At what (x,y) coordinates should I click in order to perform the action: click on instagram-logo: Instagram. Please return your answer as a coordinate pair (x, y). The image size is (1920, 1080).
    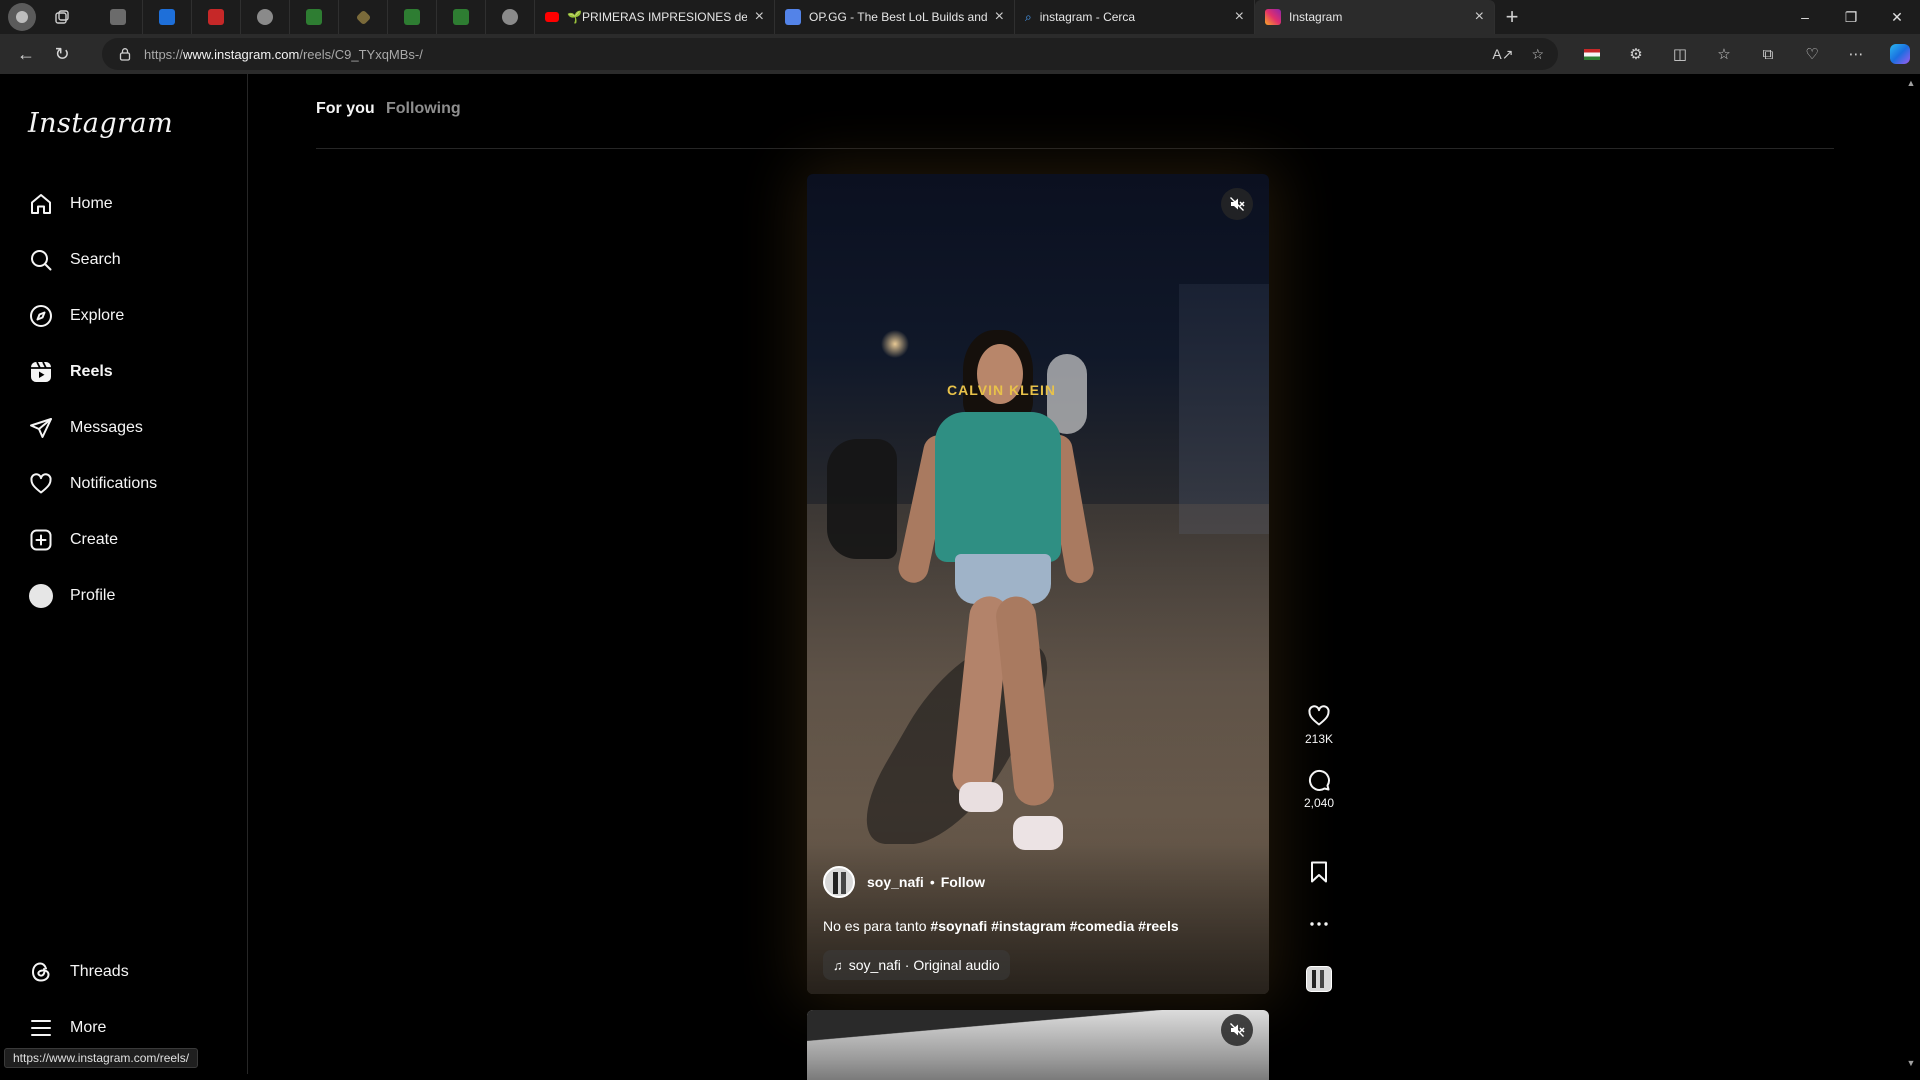
    Looking at the image, I should click on (100, 123).